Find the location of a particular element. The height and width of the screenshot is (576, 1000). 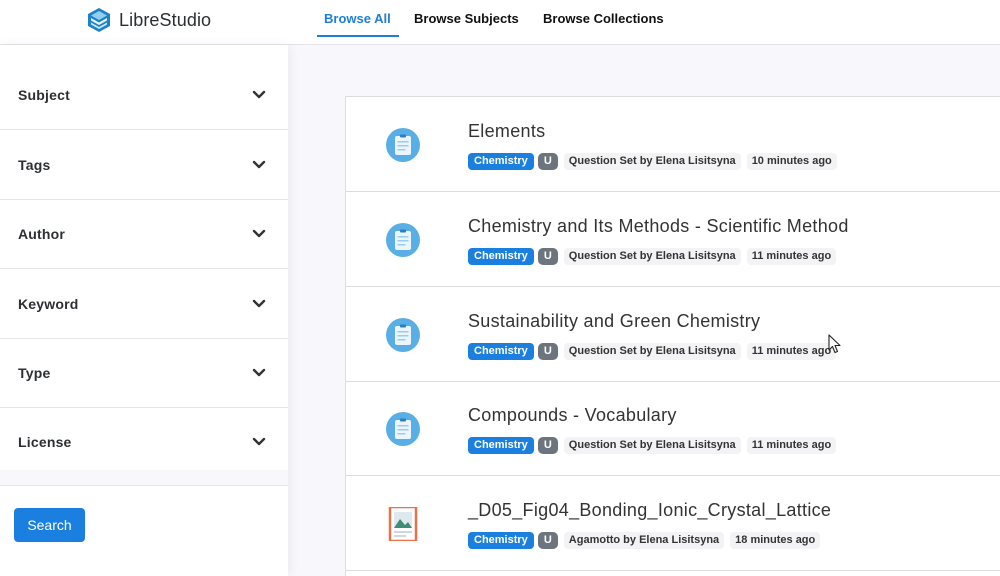

resource-title: Compounds - Vocabulary is located at coordinates (572, 415).